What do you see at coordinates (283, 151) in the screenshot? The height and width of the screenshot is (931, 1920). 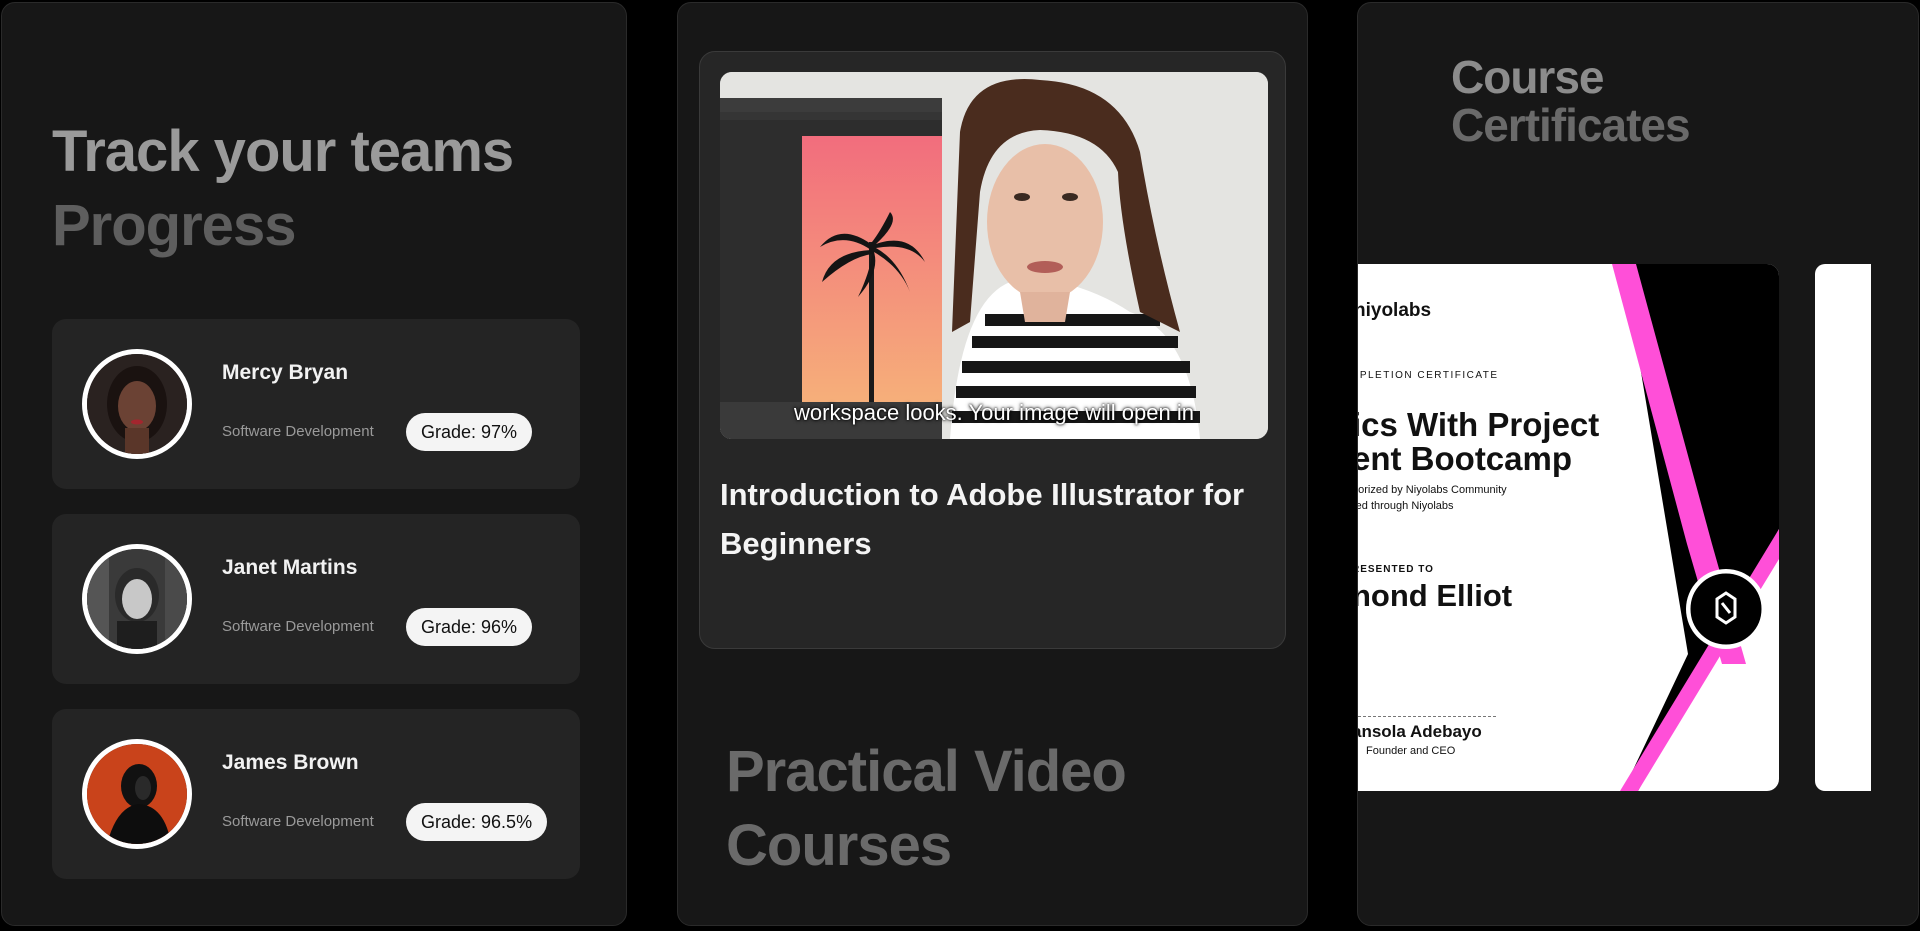 I see `headline-line1: Track your teams` at bounding box center [283, 151].